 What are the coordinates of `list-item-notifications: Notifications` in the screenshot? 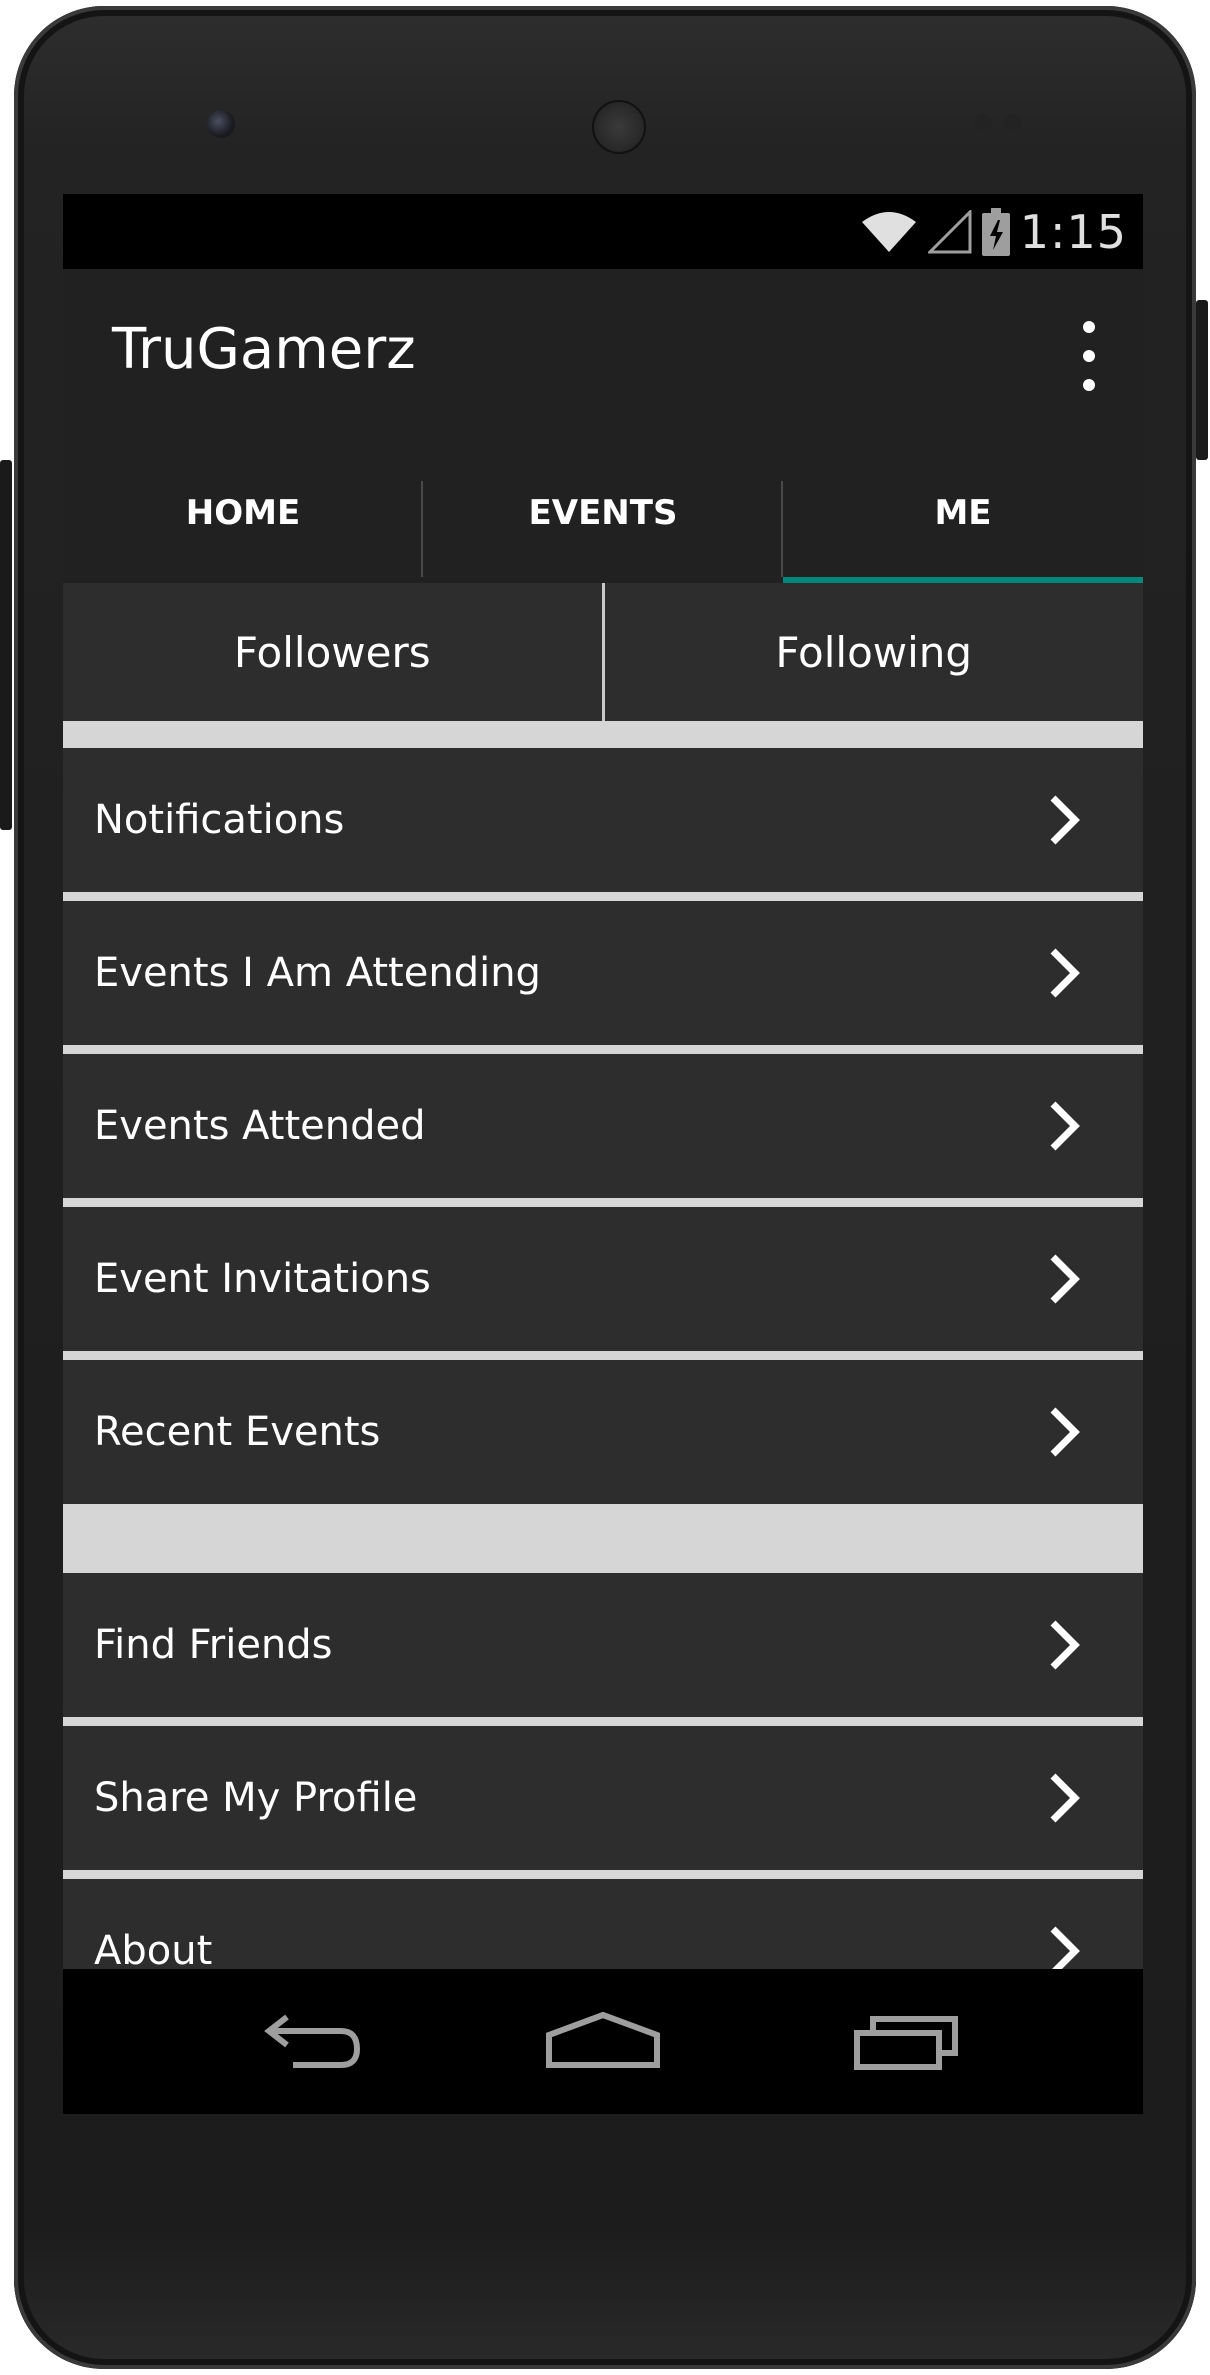 It's located at (603, 820).